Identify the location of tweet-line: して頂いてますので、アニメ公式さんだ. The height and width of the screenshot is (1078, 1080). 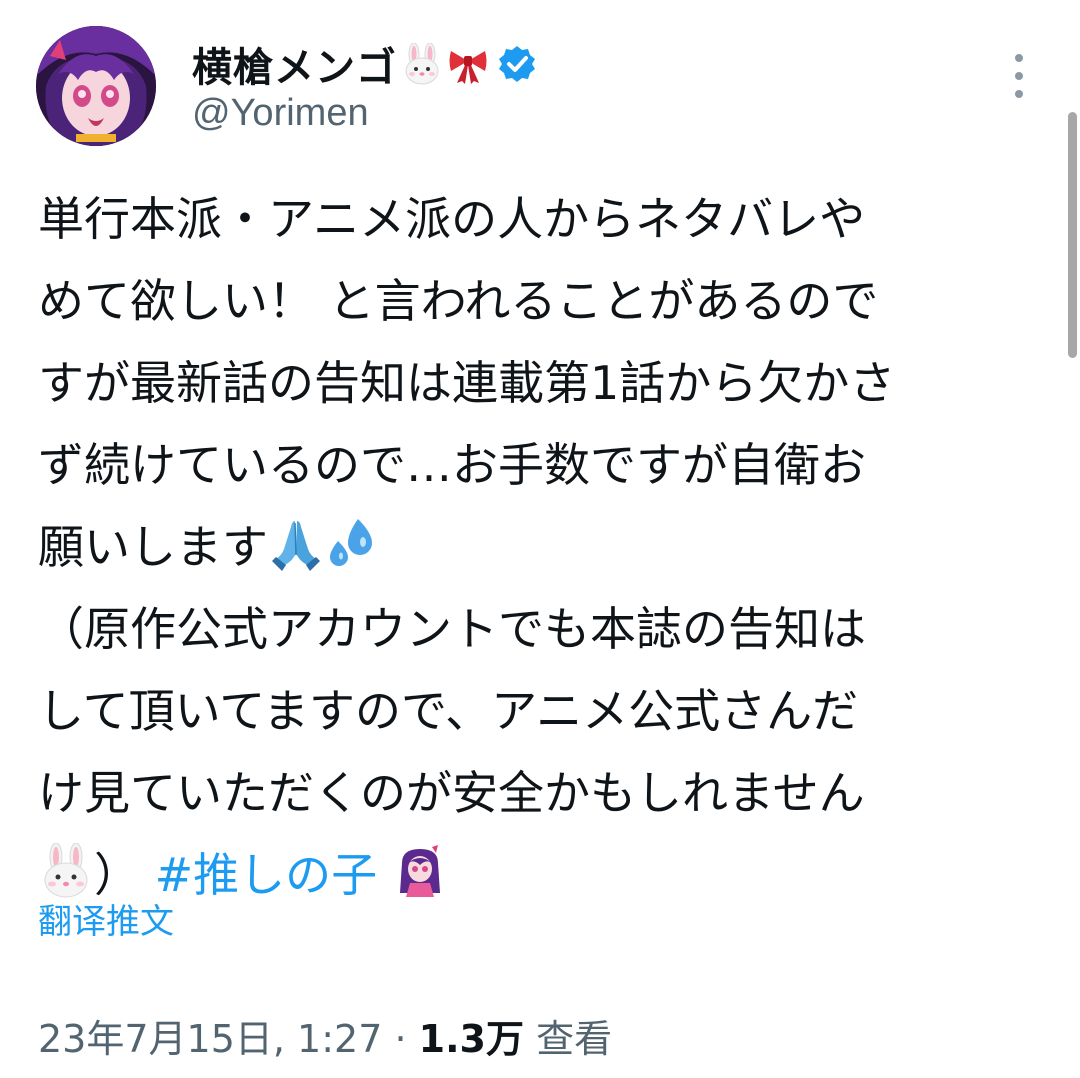
(448, 711).